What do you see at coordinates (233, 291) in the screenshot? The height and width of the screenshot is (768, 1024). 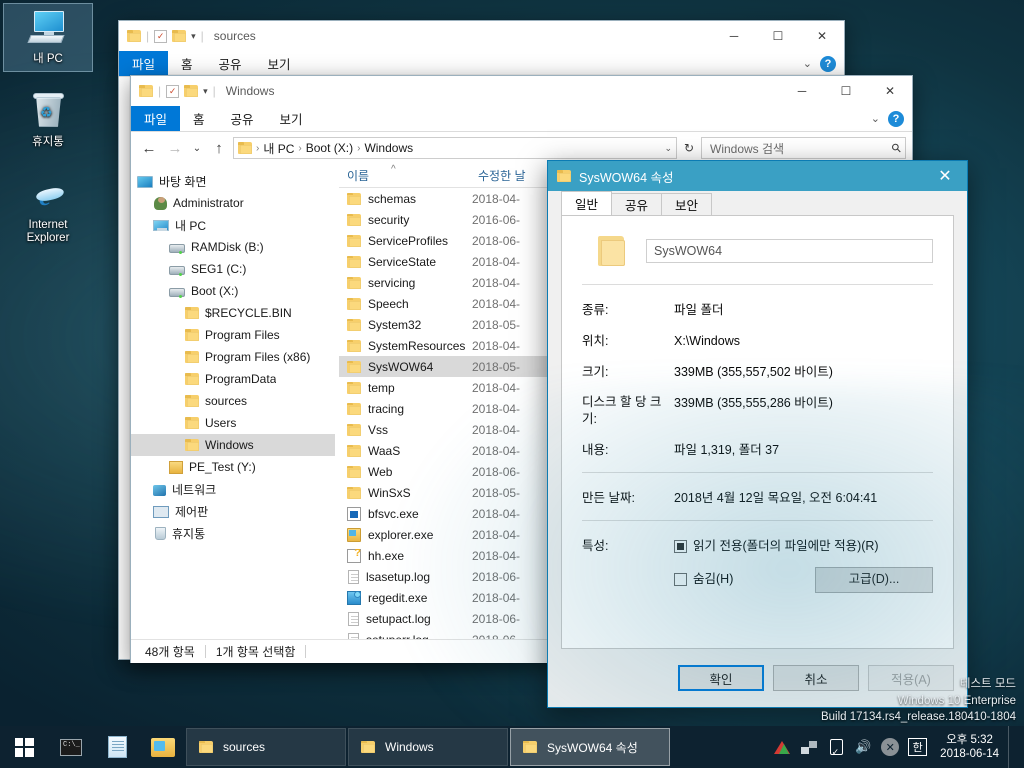 I see `tree-item: Boot (X:)` at bounding box center [233, 291].